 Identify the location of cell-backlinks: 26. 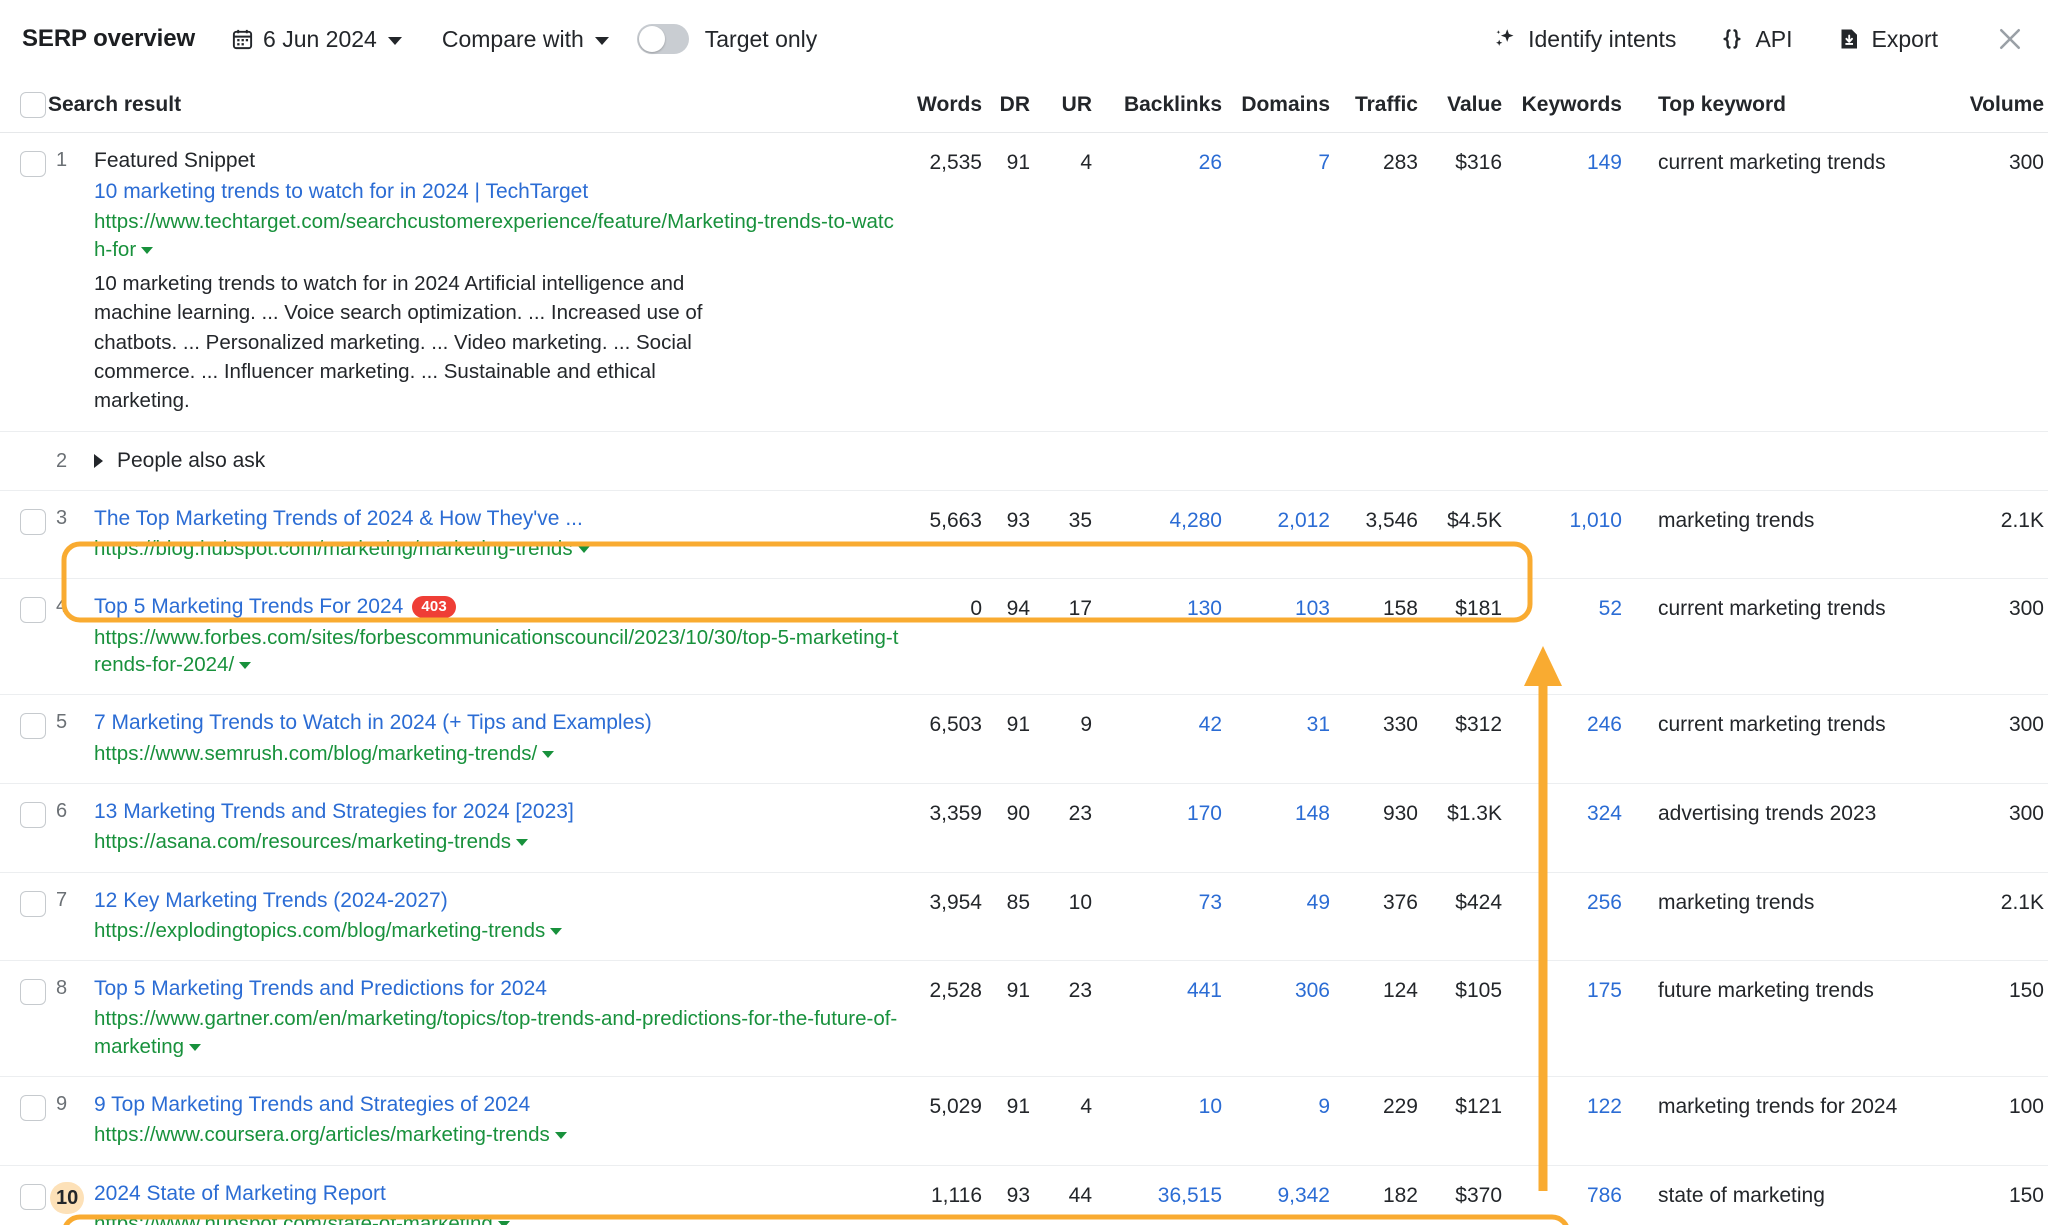
(1157, 282).